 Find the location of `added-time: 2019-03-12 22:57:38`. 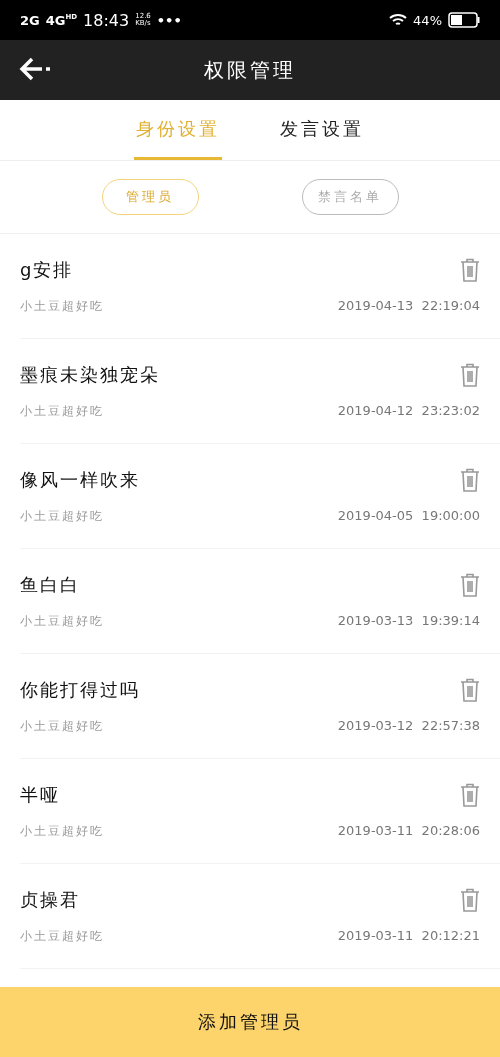

added-time: 2019-03-12 22:57:38 is located at coordinates (408, 726).